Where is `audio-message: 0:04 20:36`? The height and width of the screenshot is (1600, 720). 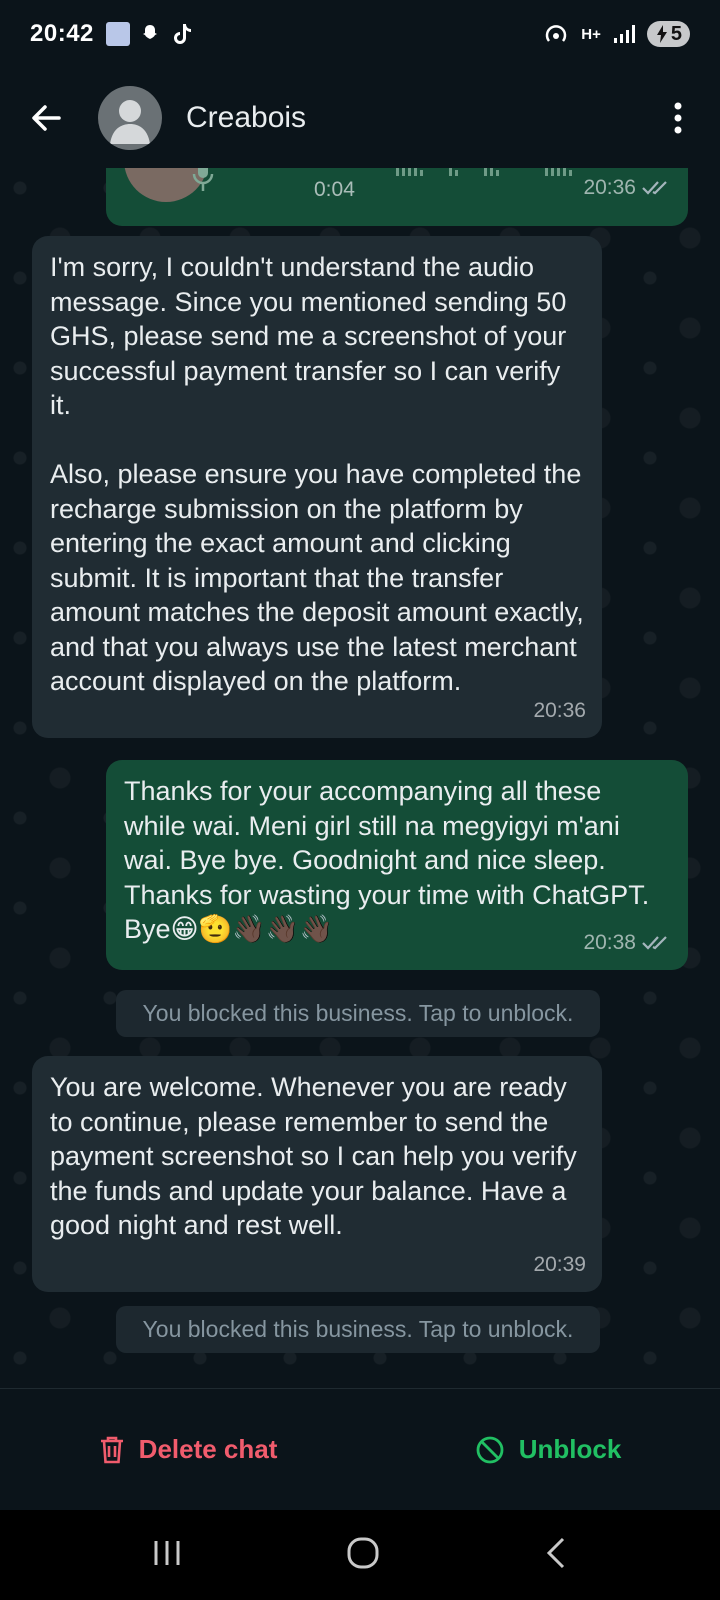
audio-message: 0:04 20:36 is located at coordinates (397, 197).